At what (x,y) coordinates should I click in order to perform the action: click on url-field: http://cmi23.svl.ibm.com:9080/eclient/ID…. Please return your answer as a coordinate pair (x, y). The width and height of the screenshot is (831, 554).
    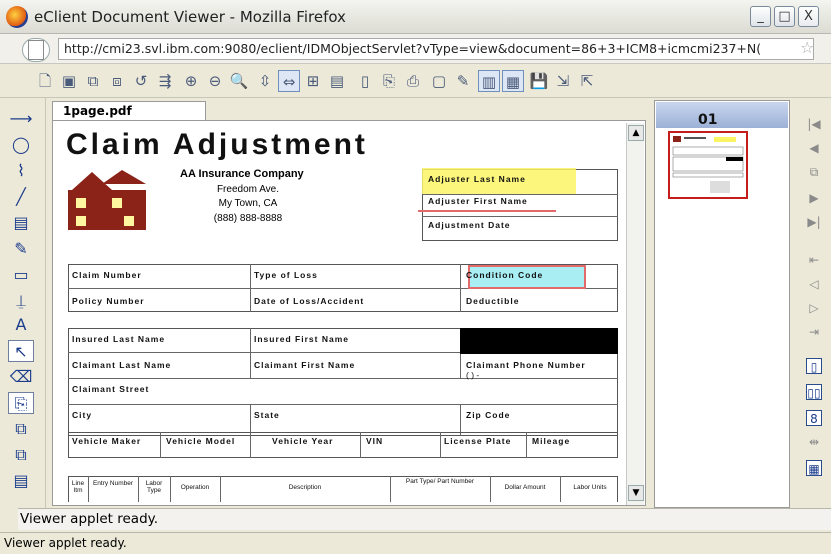
    Looking at the image, I should click on (436, 49).